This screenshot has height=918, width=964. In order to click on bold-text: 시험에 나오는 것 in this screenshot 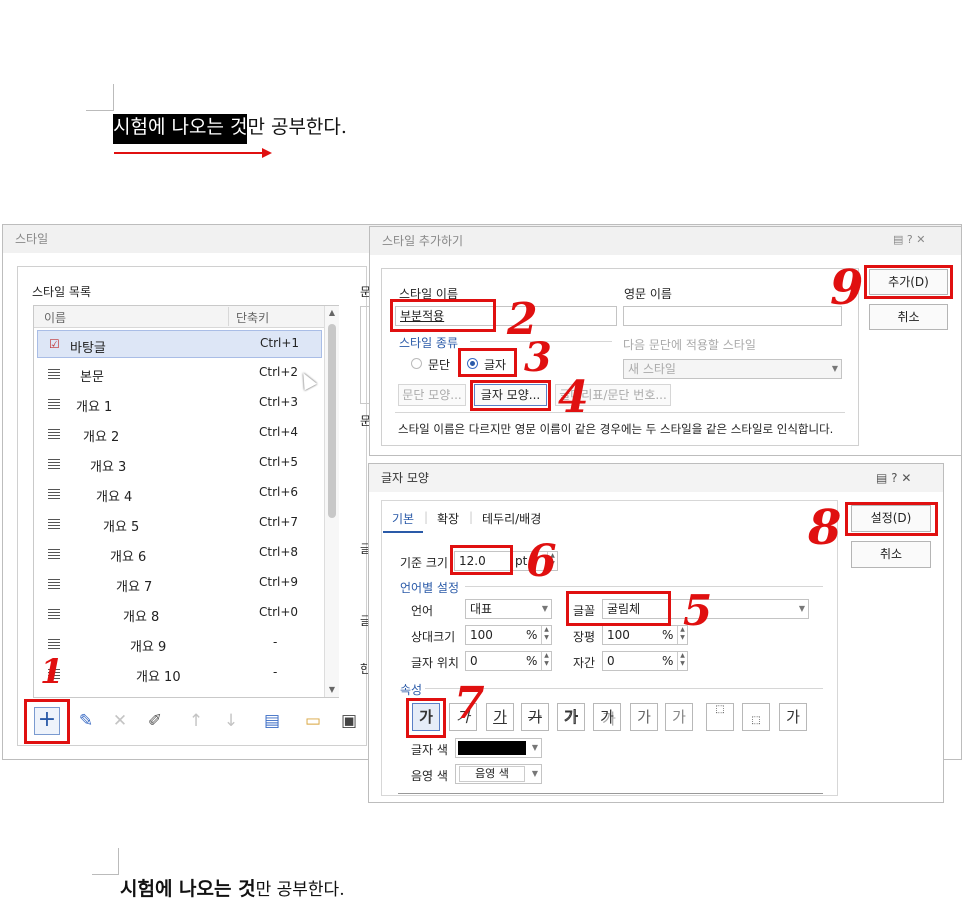, I will do `click(188, 889)`.